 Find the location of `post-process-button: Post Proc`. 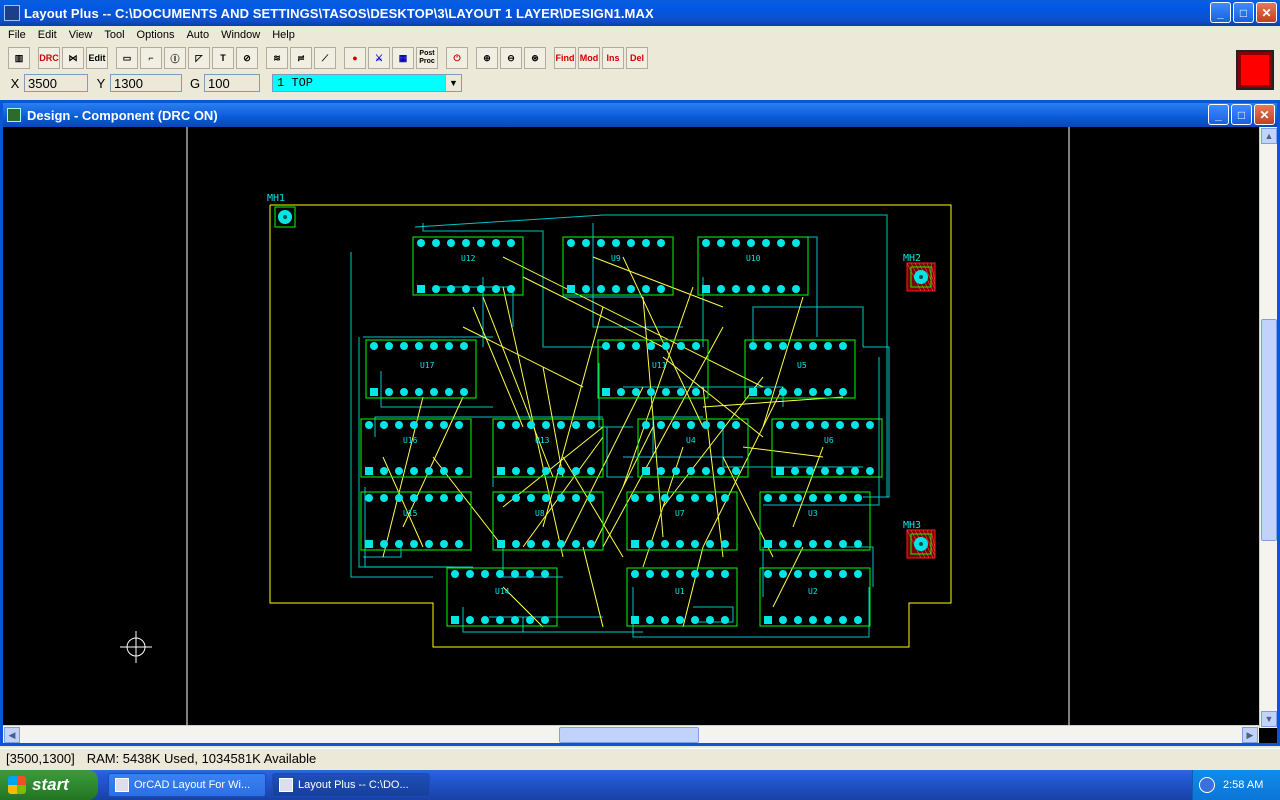

post-process-button: Post Proc is located at coordinates (427, 58).